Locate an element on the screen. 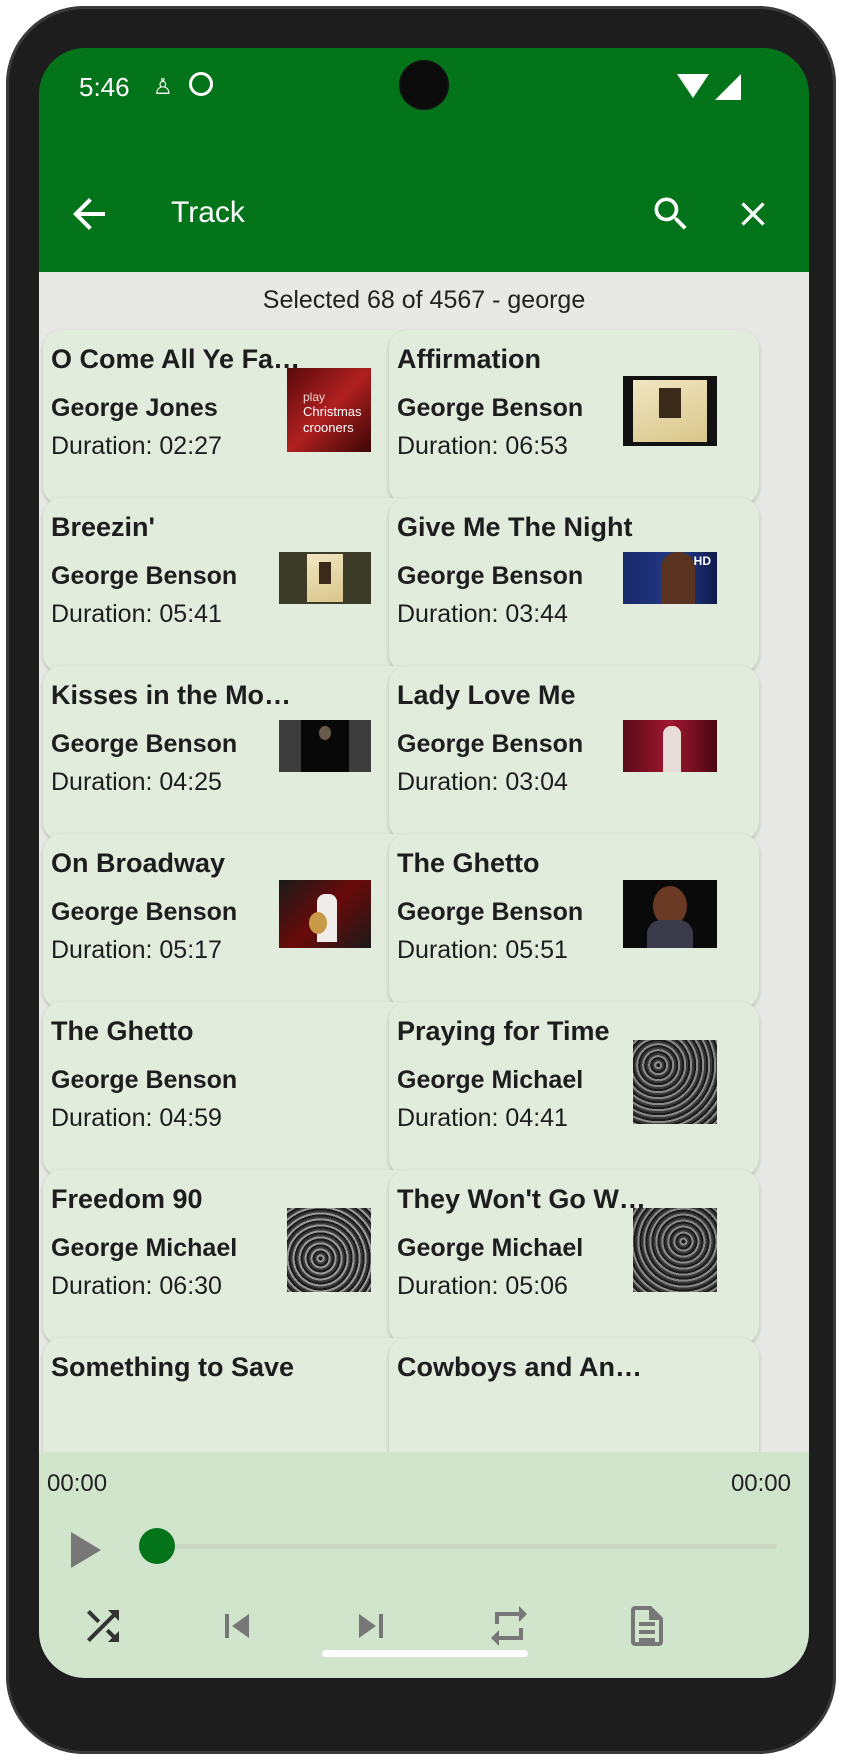  accessibility-icon: ♙ is located at coordinates (163, 86).